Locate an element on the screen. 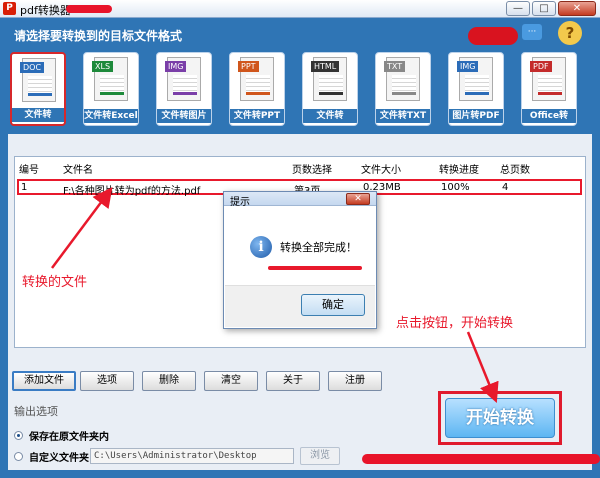 This screenshot has width=600, height=478. window-title: pdf转换器 is located at coordinates (45, 10).